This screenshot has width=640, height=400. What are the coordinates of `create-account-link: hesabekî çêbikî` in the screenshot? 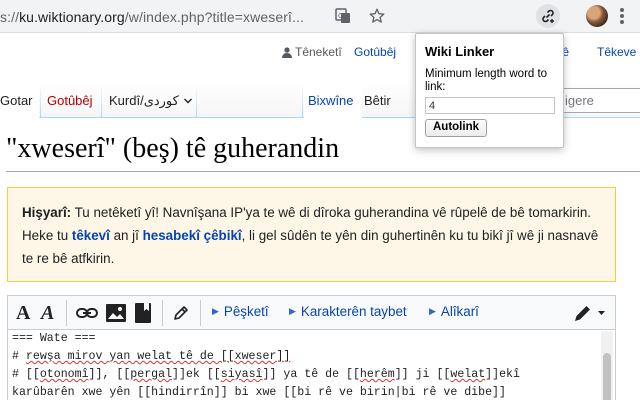 It's located at (192, 235).